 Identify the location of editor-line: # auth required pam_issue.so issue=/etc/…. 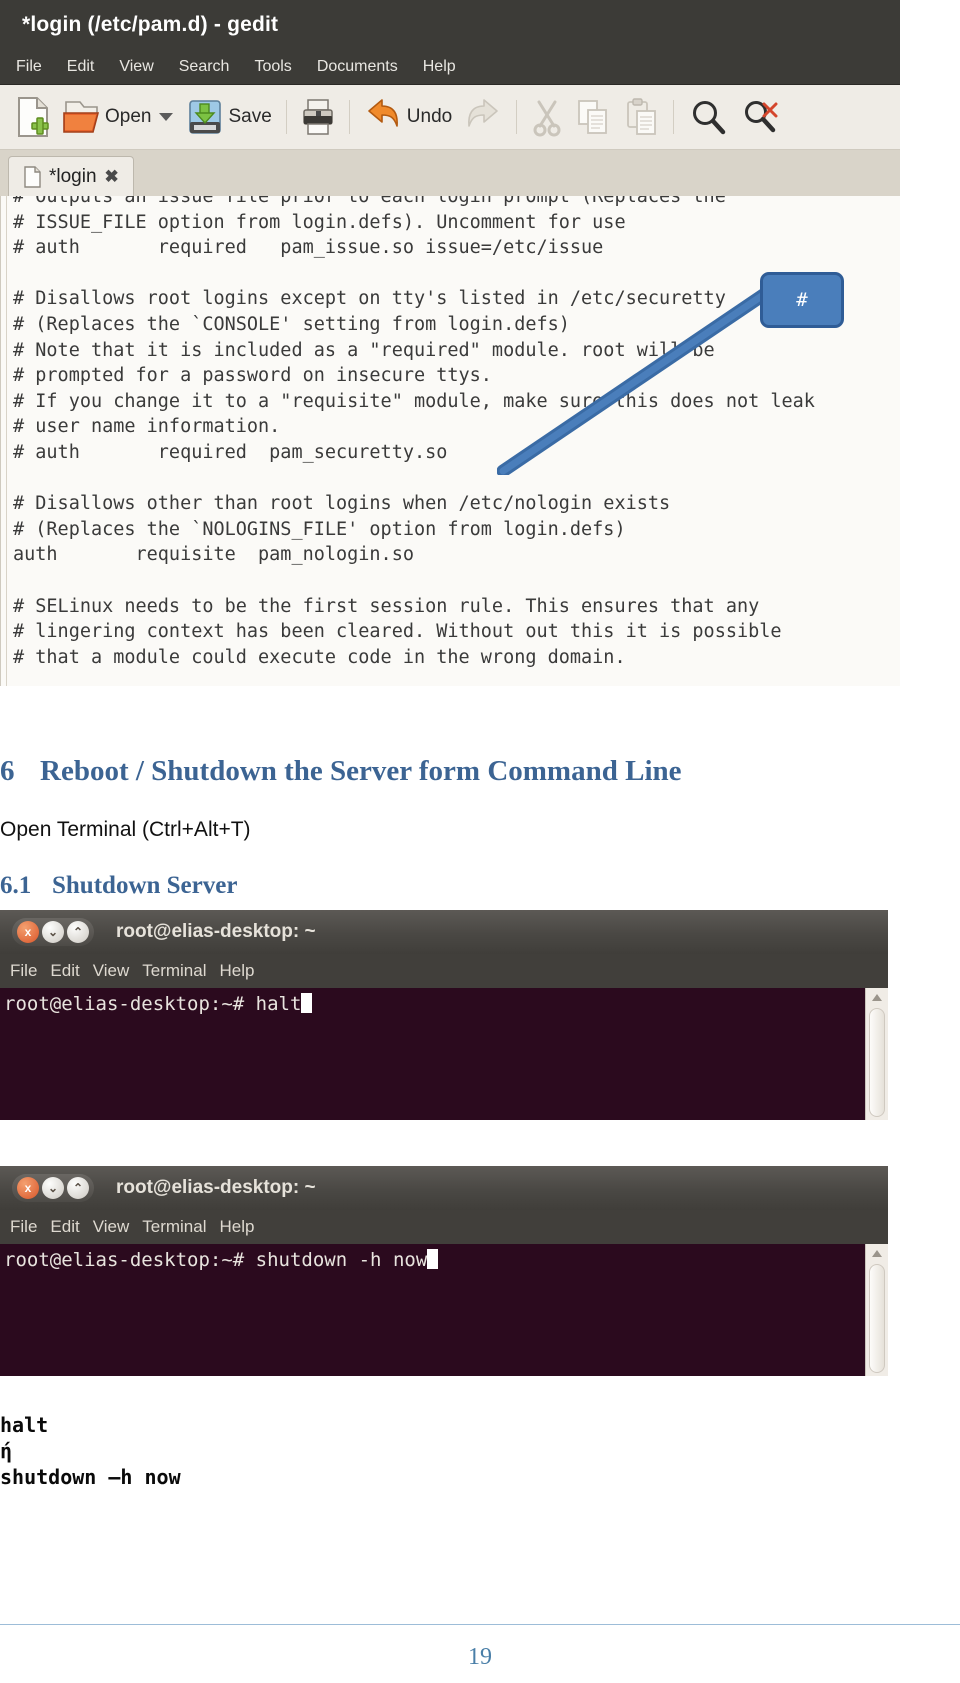
(308, 248).